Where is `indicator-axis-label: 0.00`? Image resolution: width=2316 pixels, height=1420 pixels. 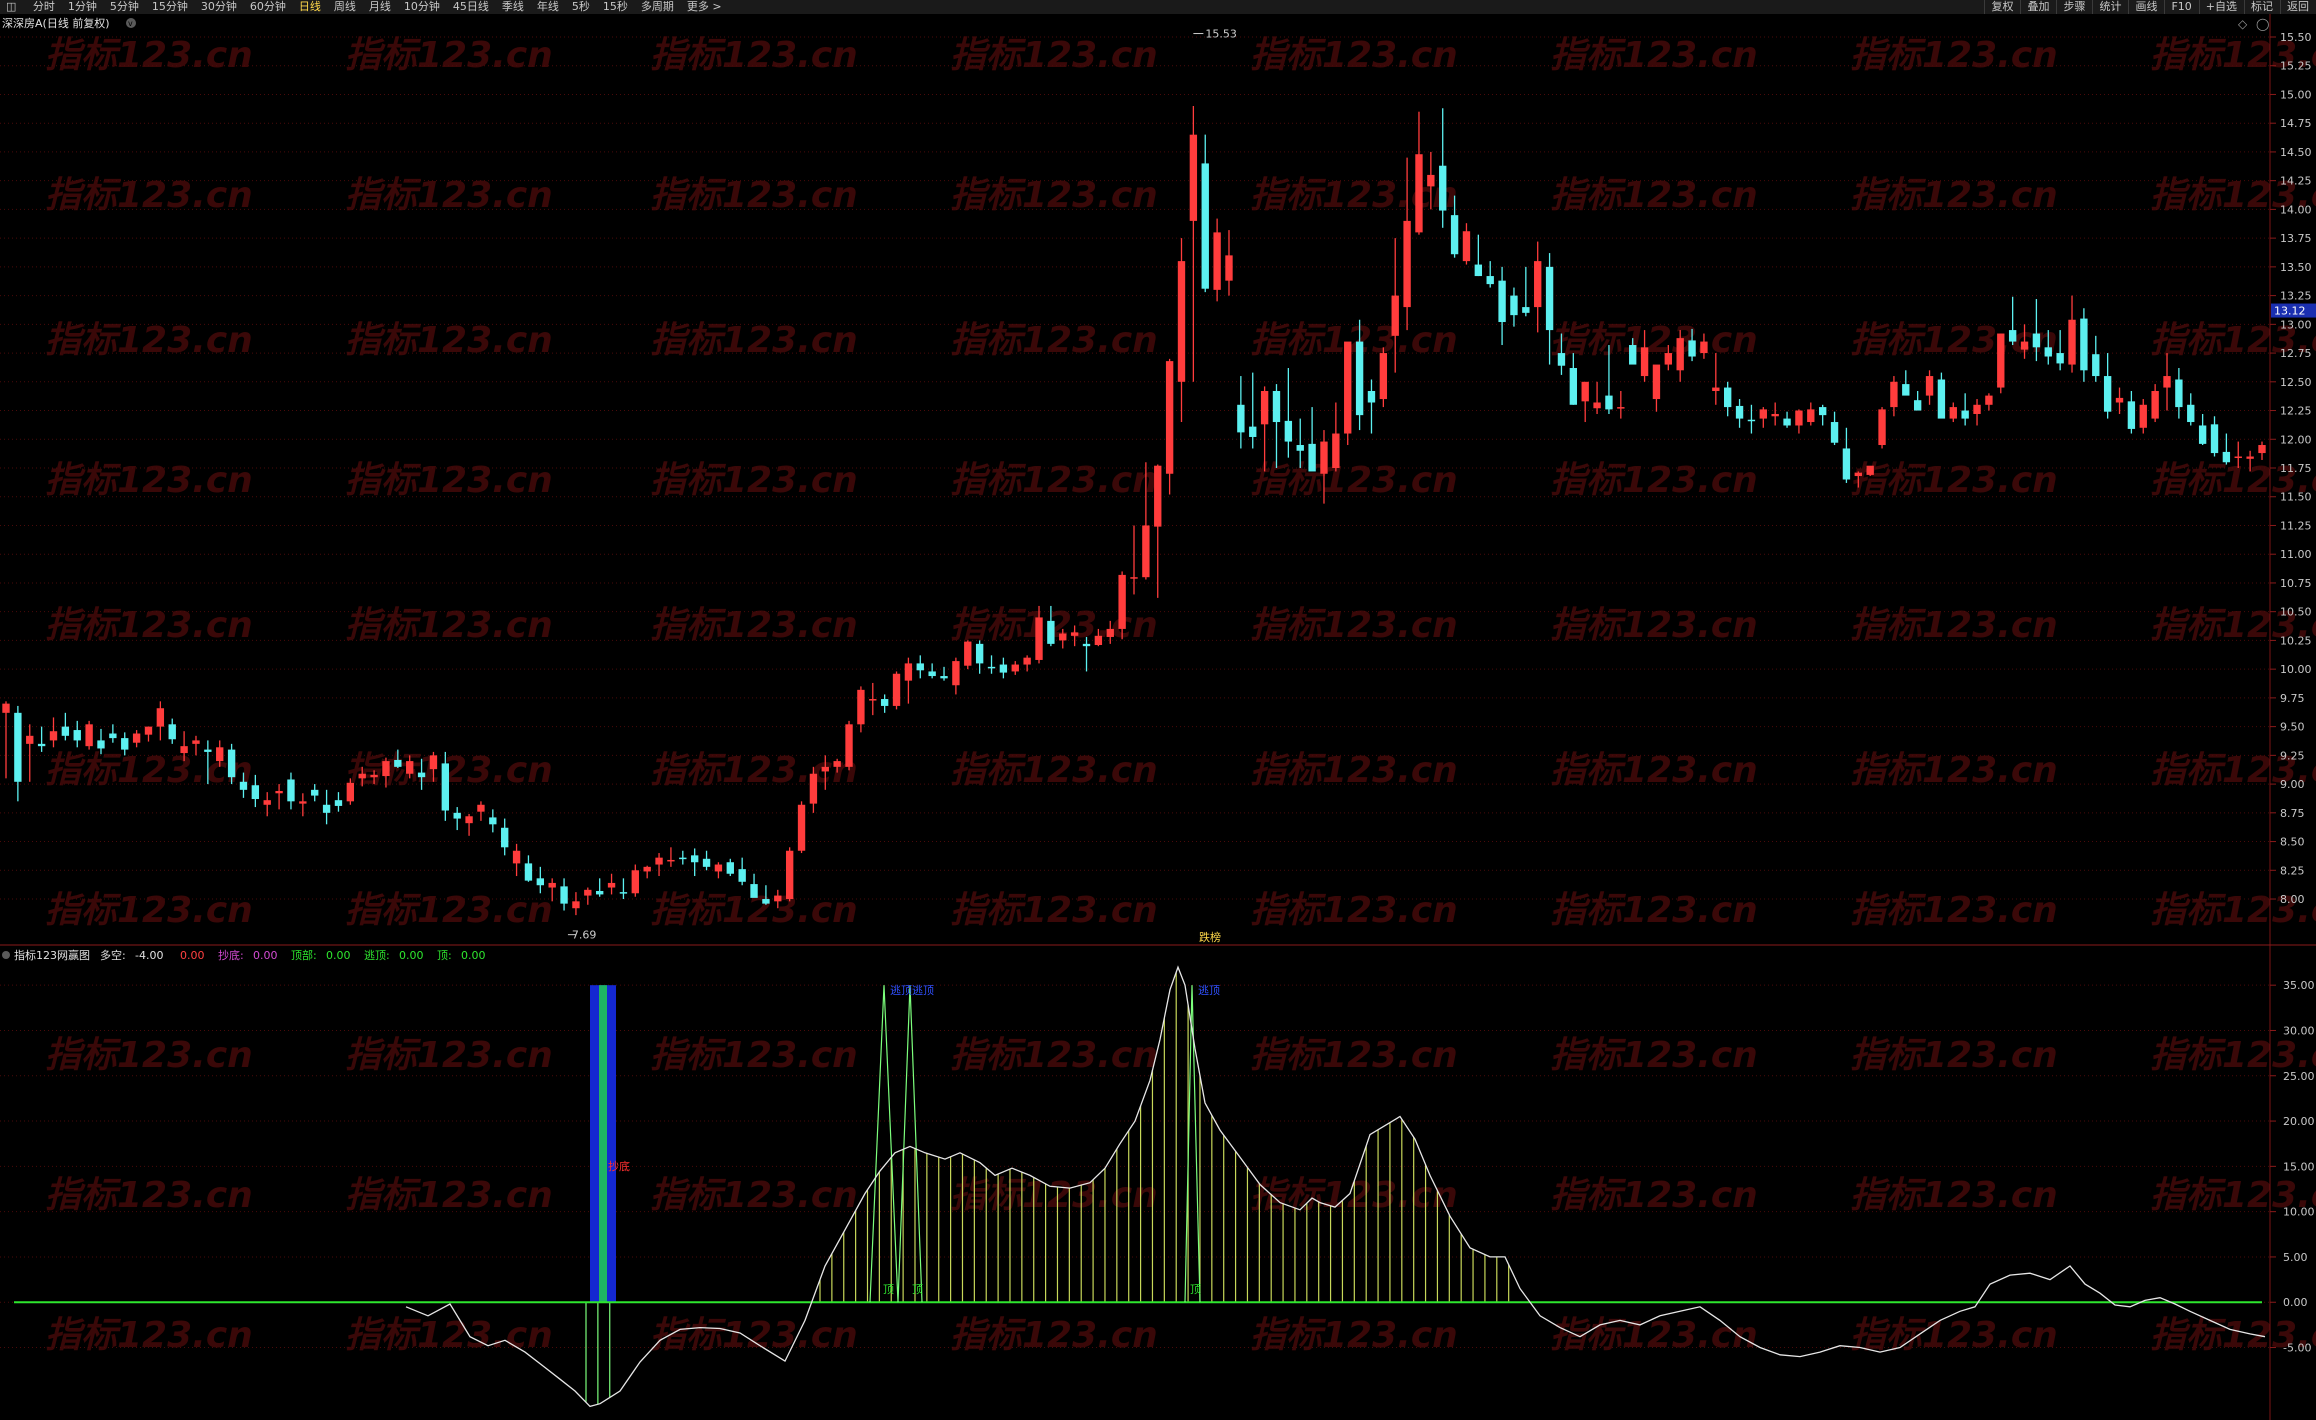 indicator-axis-label: 0.00 is located at coordinates (2295, 1302).